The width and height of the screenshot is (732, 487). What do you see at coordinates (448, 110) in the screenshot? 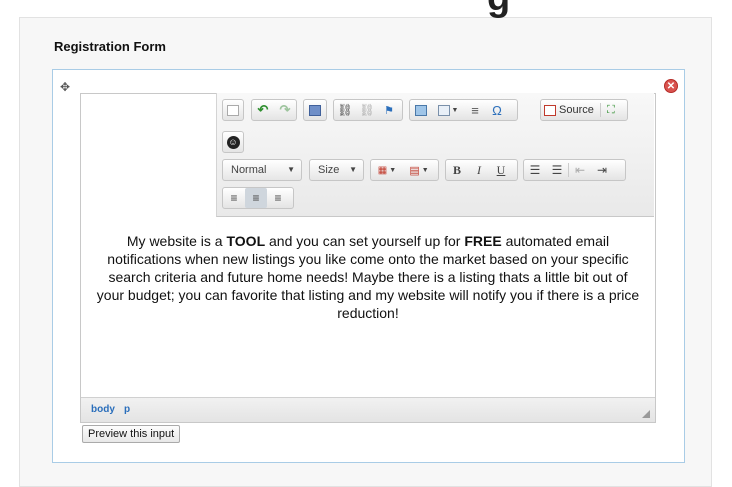
I see `table-icon: ▼` at bounding box center [448, 110].